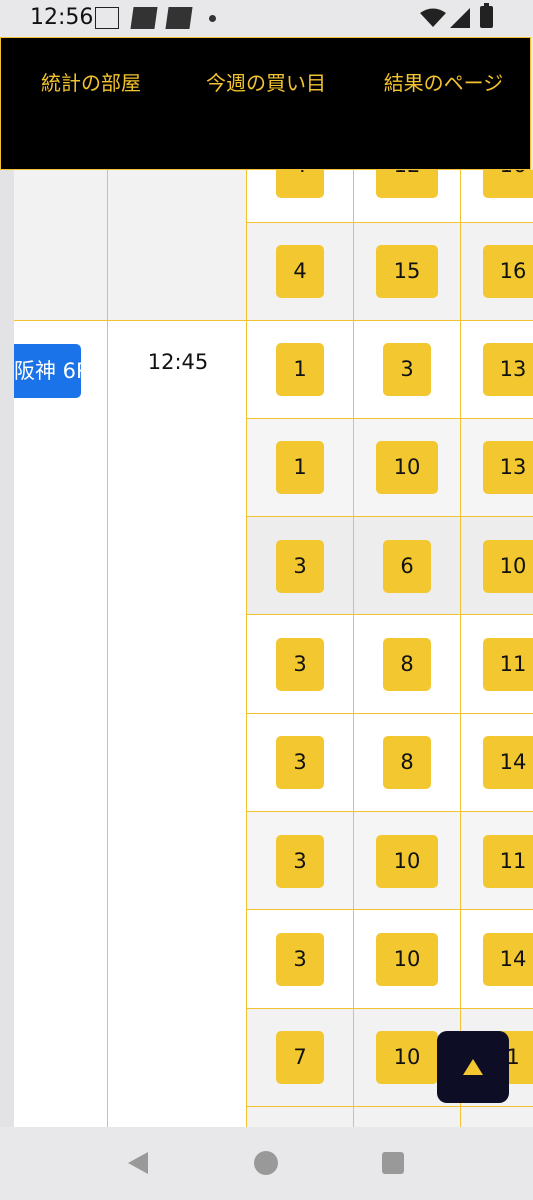  Describe the element at coordinates (178, 362) in the screenshot. I see `race-start-time: 12:45` at that location.